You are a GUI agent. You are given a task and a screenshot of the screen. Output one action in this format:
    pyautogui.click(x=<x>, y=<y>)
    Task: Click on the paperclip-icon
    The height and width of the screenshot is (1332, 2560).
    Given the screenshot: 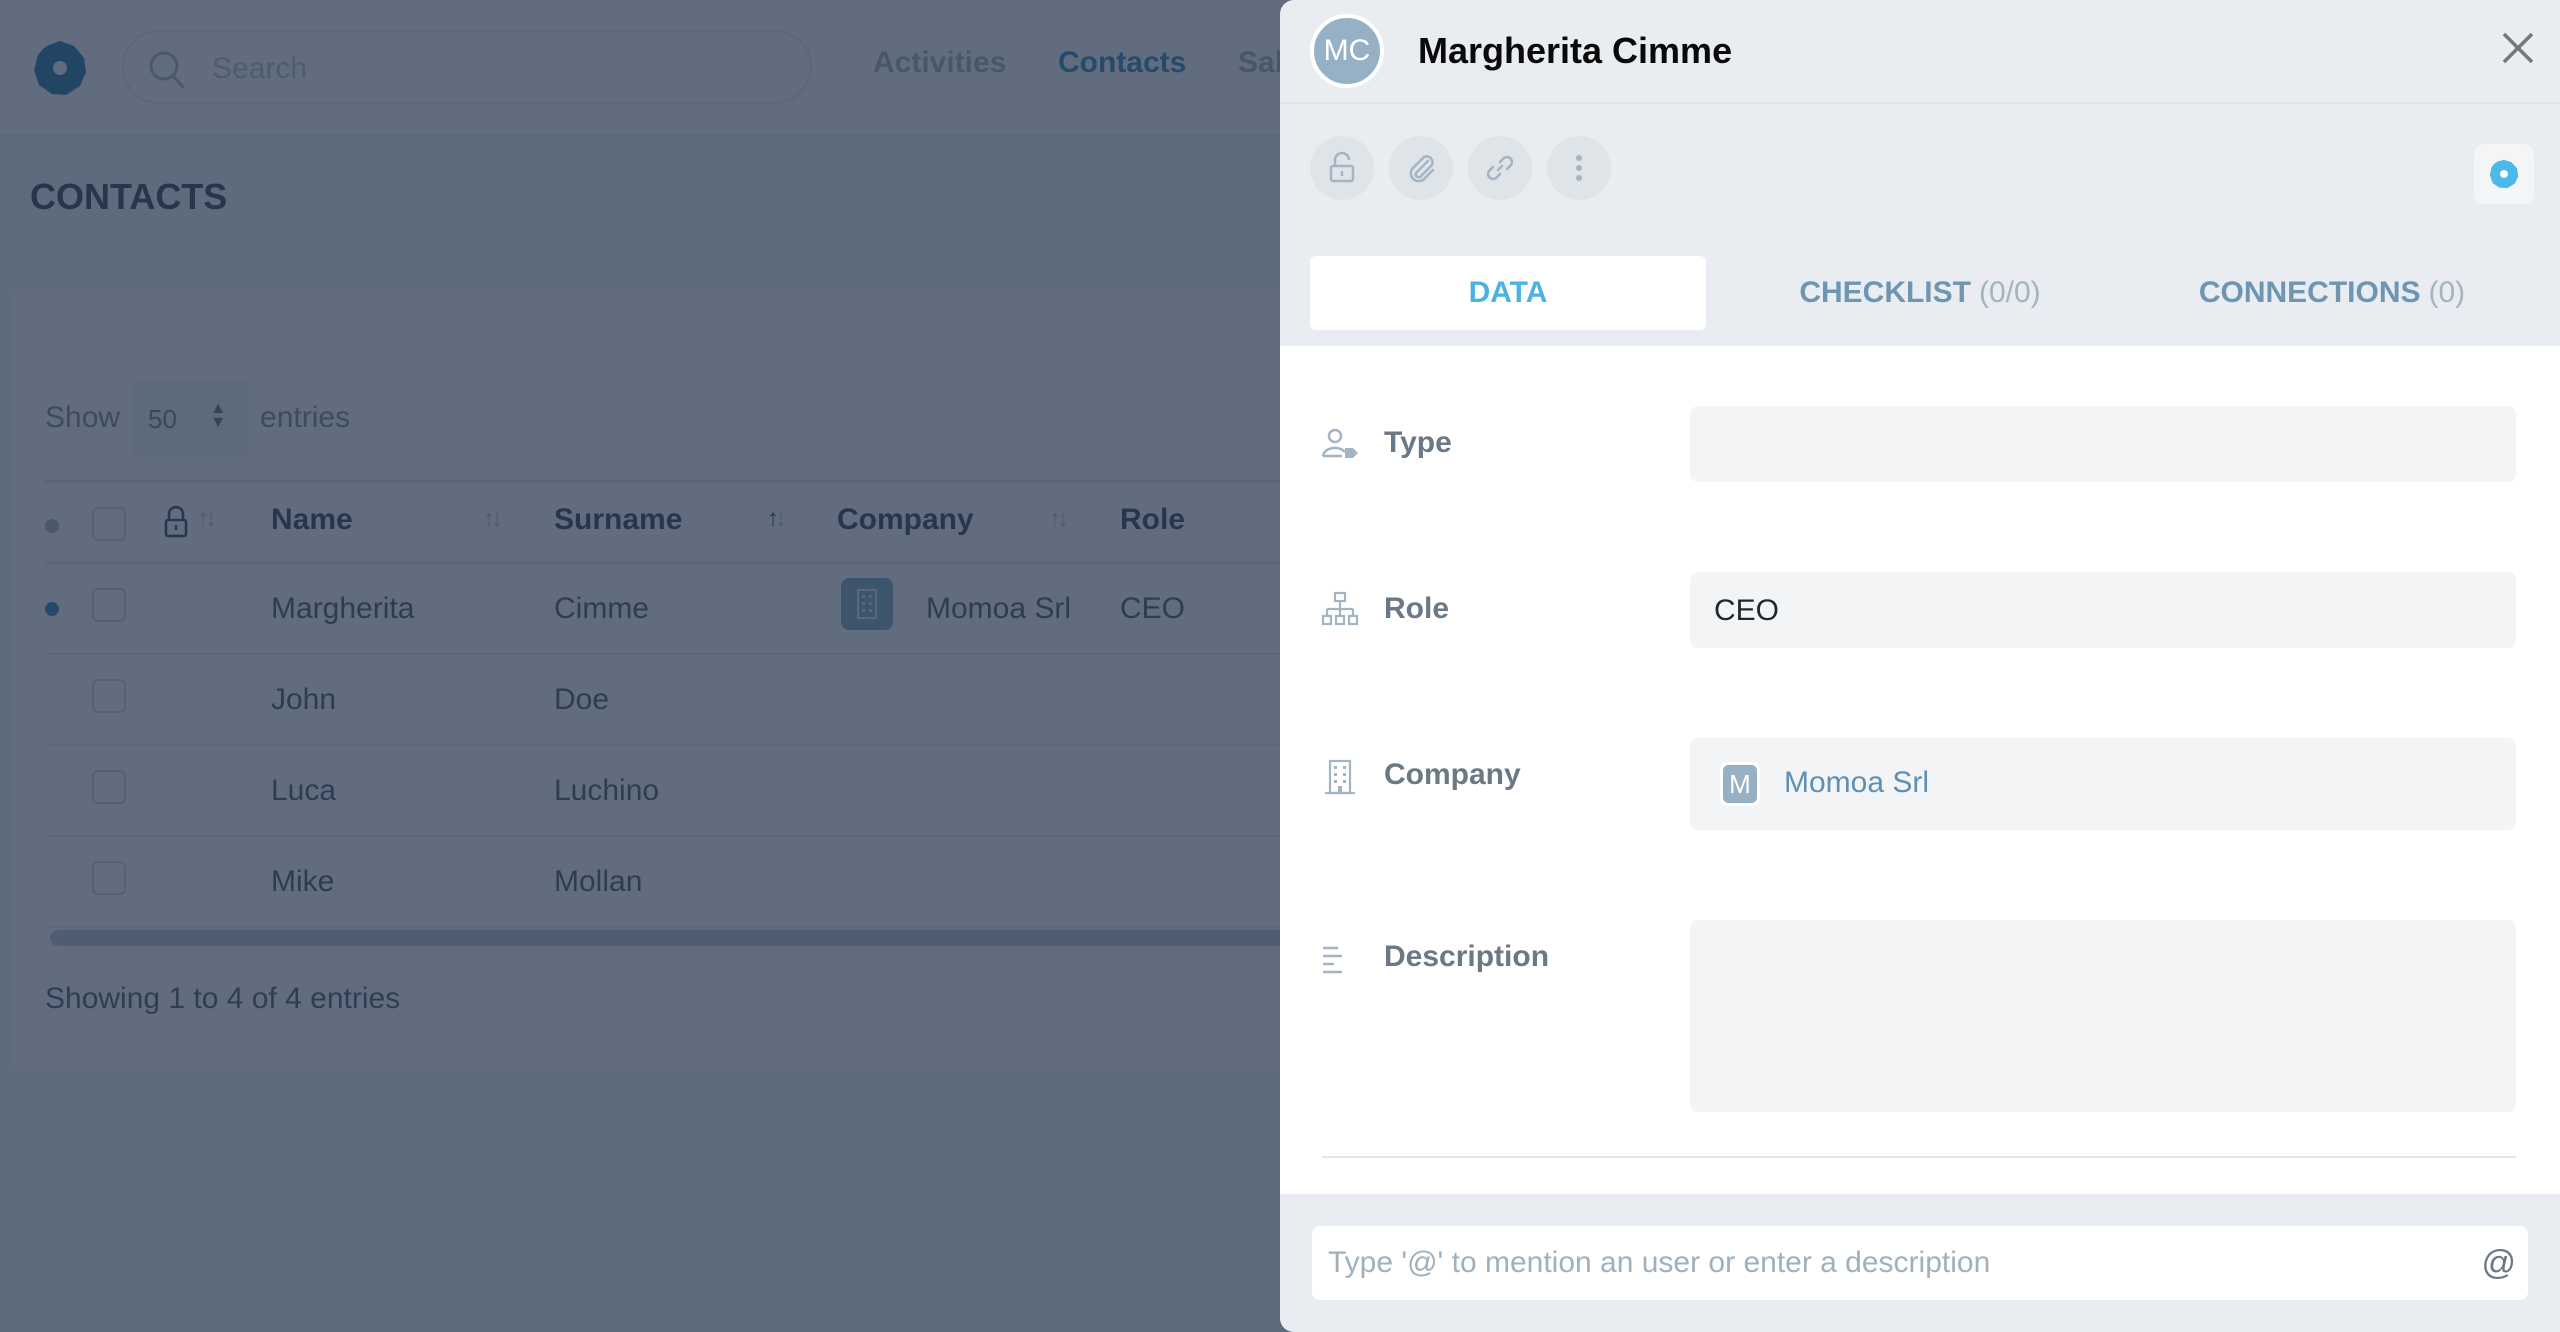 What is the action you would take?
    pyautogui.click(x=1422, y=169)
    